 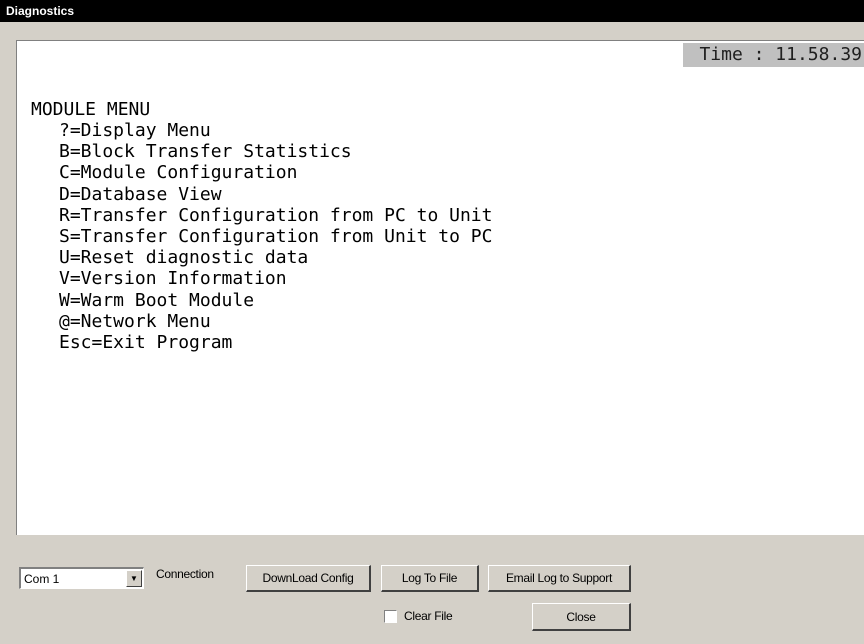 I want to click on window-title-bar: Diagnostics, so click(x=432, y=11).